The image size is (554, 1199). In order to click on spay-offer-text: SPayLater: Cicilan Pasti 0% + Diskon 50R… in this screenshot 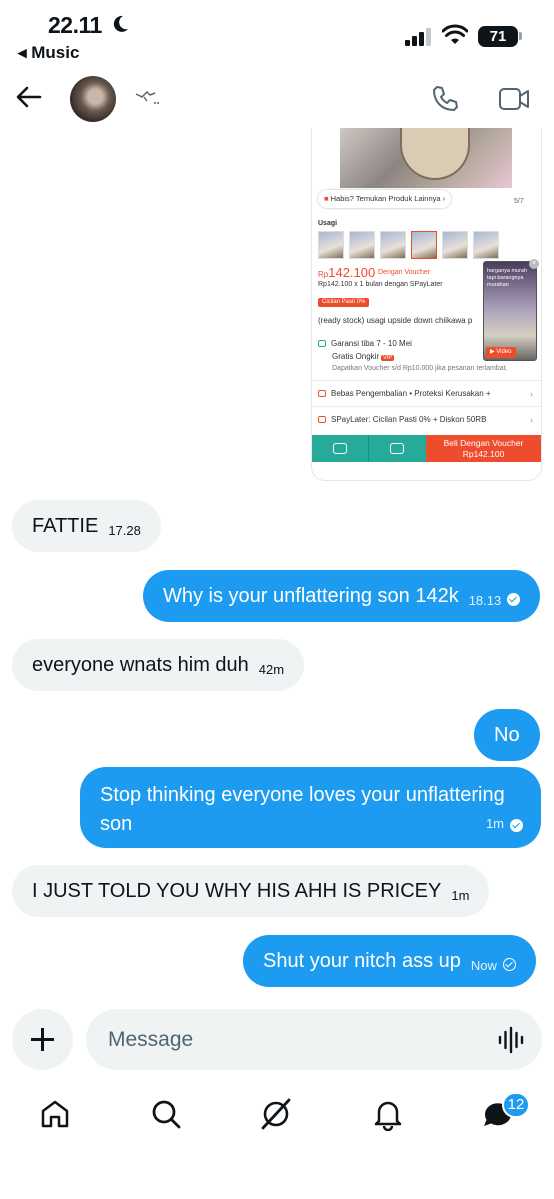, I will do `click(409, 419)`.